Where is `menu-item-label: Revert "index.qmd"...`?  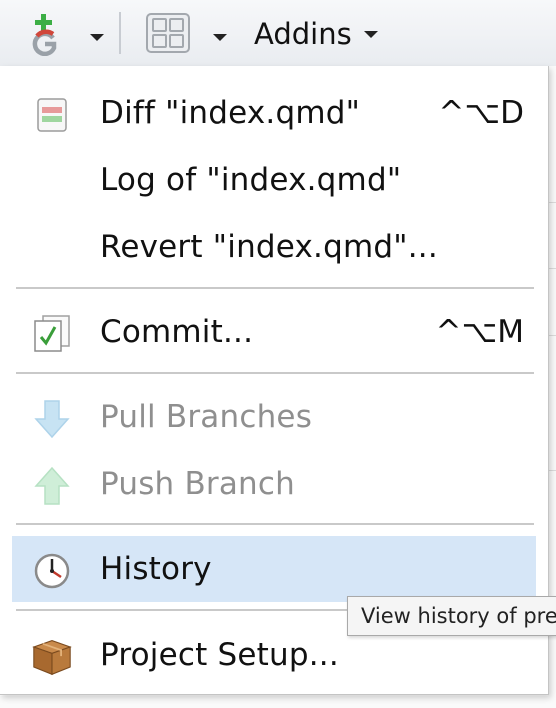
menu-item-label: Revert "index.qmd"... is located at coordinates (269, 247).